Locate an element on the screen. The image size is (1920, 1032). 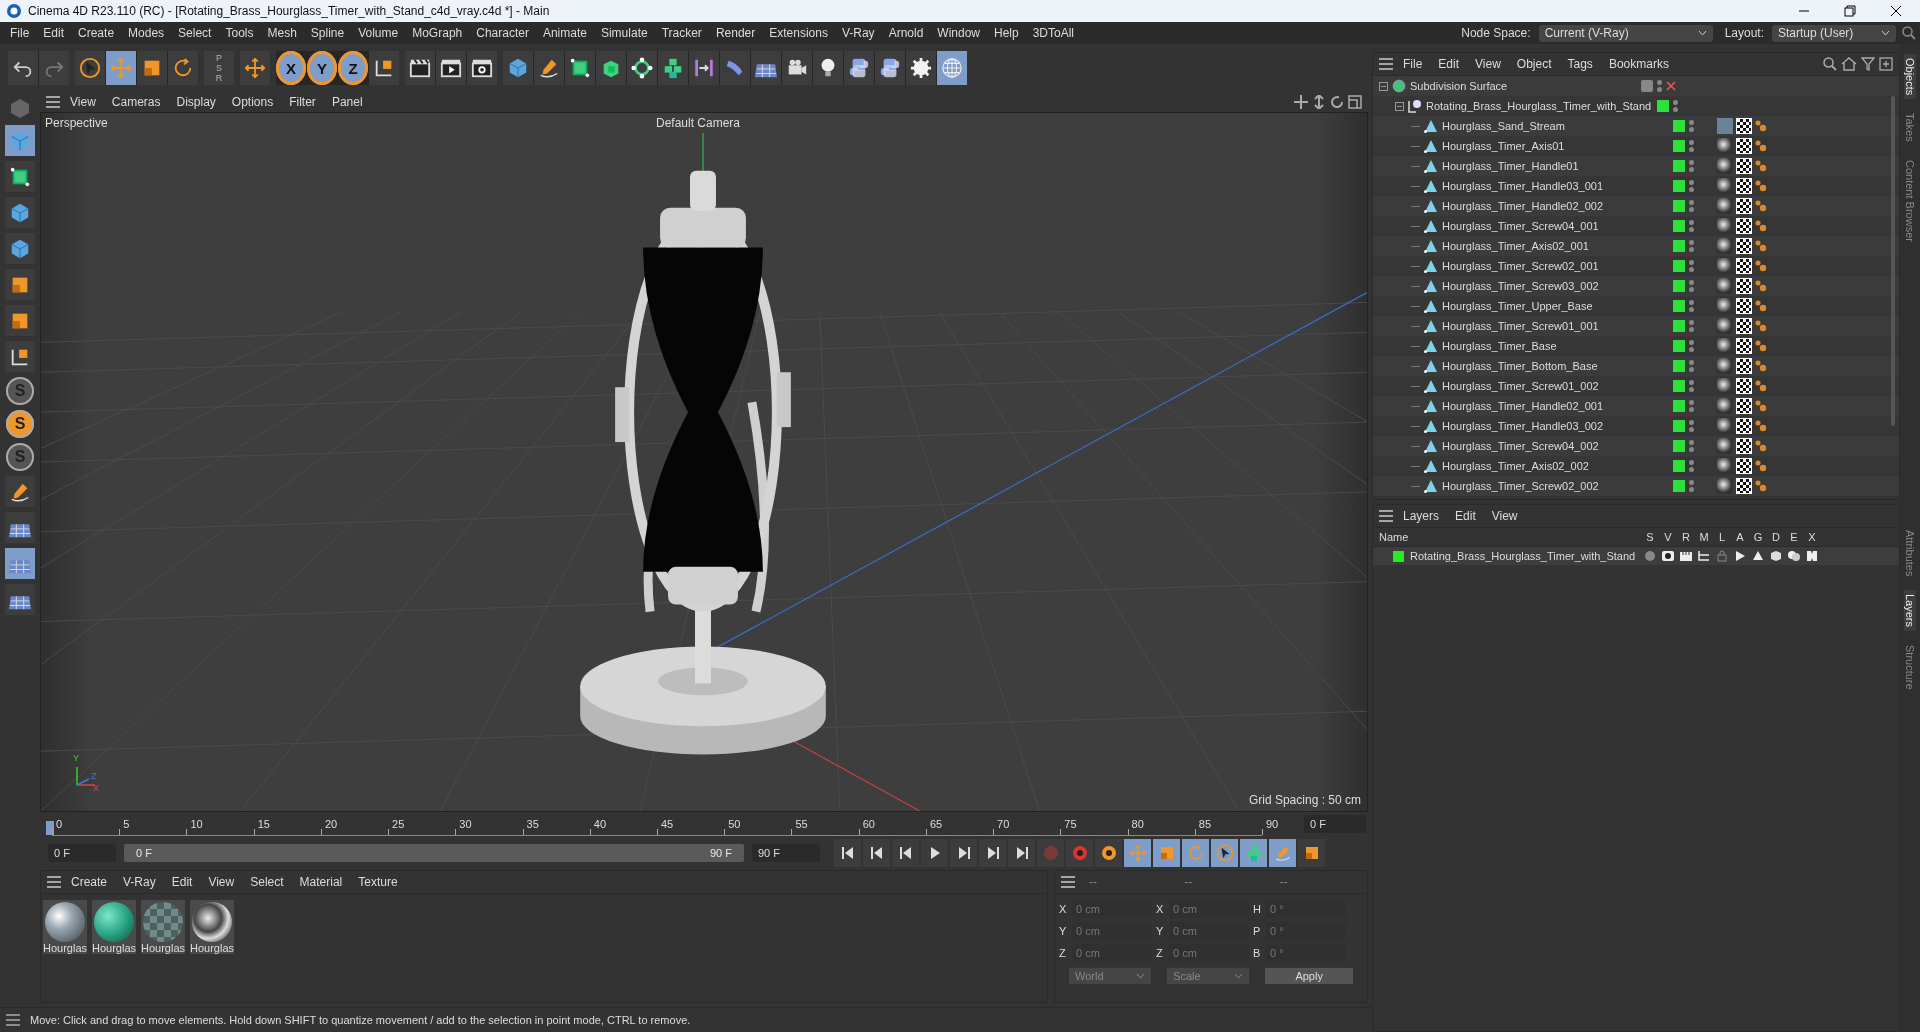
menu-item: Character is located at coordinates (502, 33).